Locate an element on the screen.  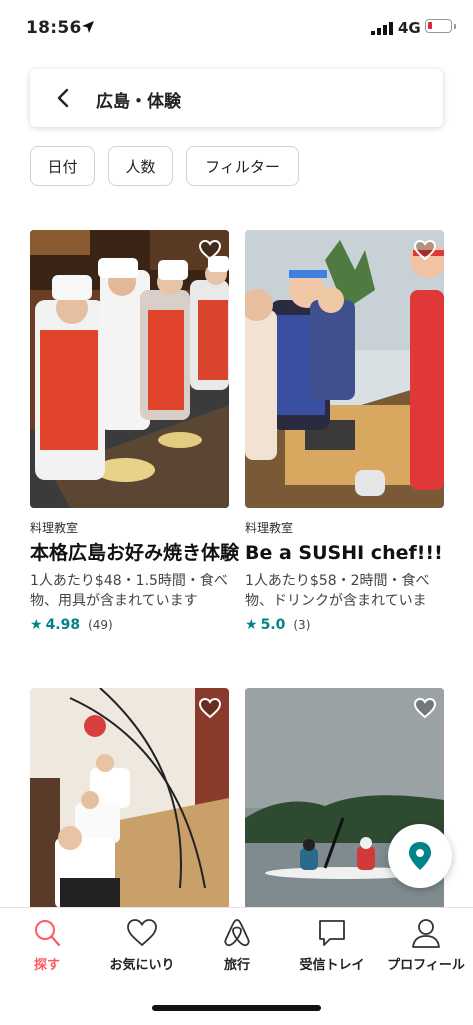
battery-icon is located at coordinates (438, 26).